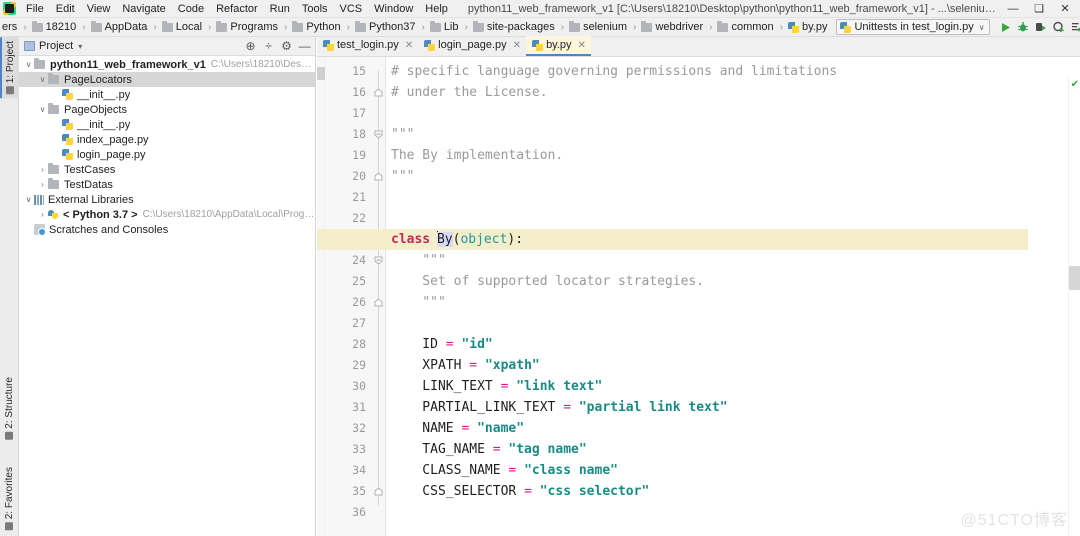 This screenshot has height=536, width=1080. What do you see at coordinates (733, 302) in the screenshot?
I see `code-line-26: """` at bounding box center [733, 302].